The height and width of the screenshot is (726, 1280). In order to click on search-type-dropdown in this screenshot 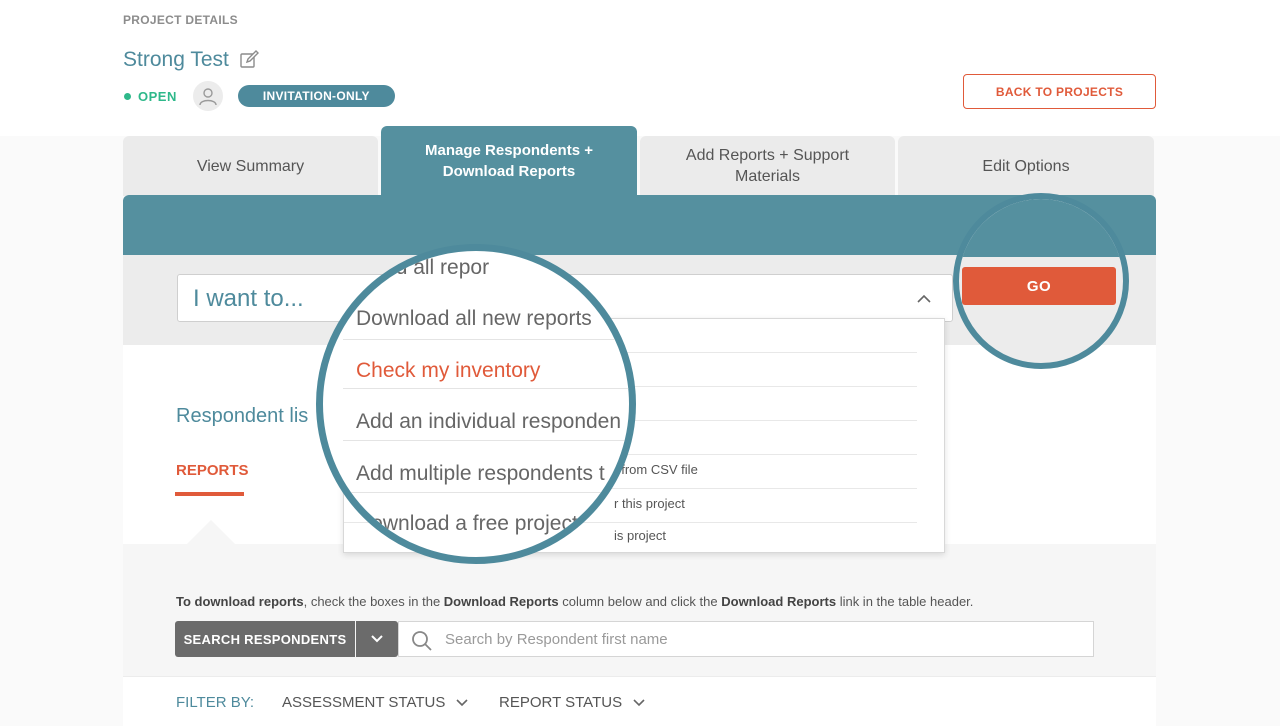, I will do `click(377, 639)`.